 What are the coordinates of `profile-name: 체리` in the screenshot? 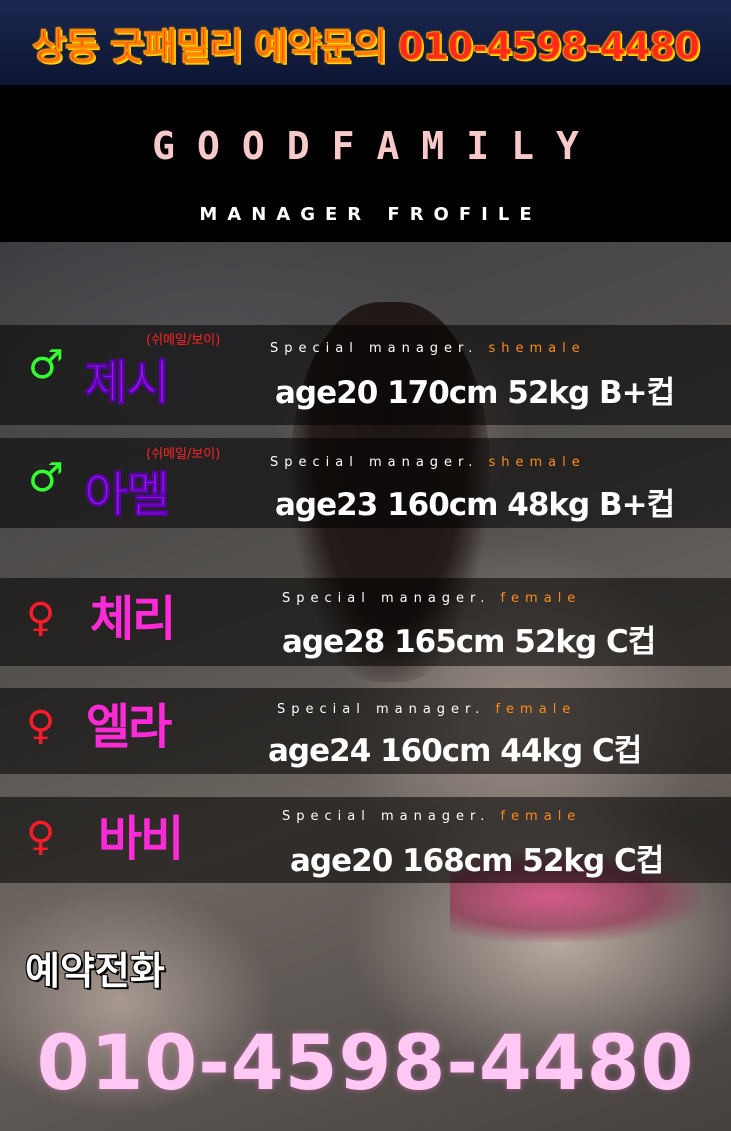 It's located at (133, 619).